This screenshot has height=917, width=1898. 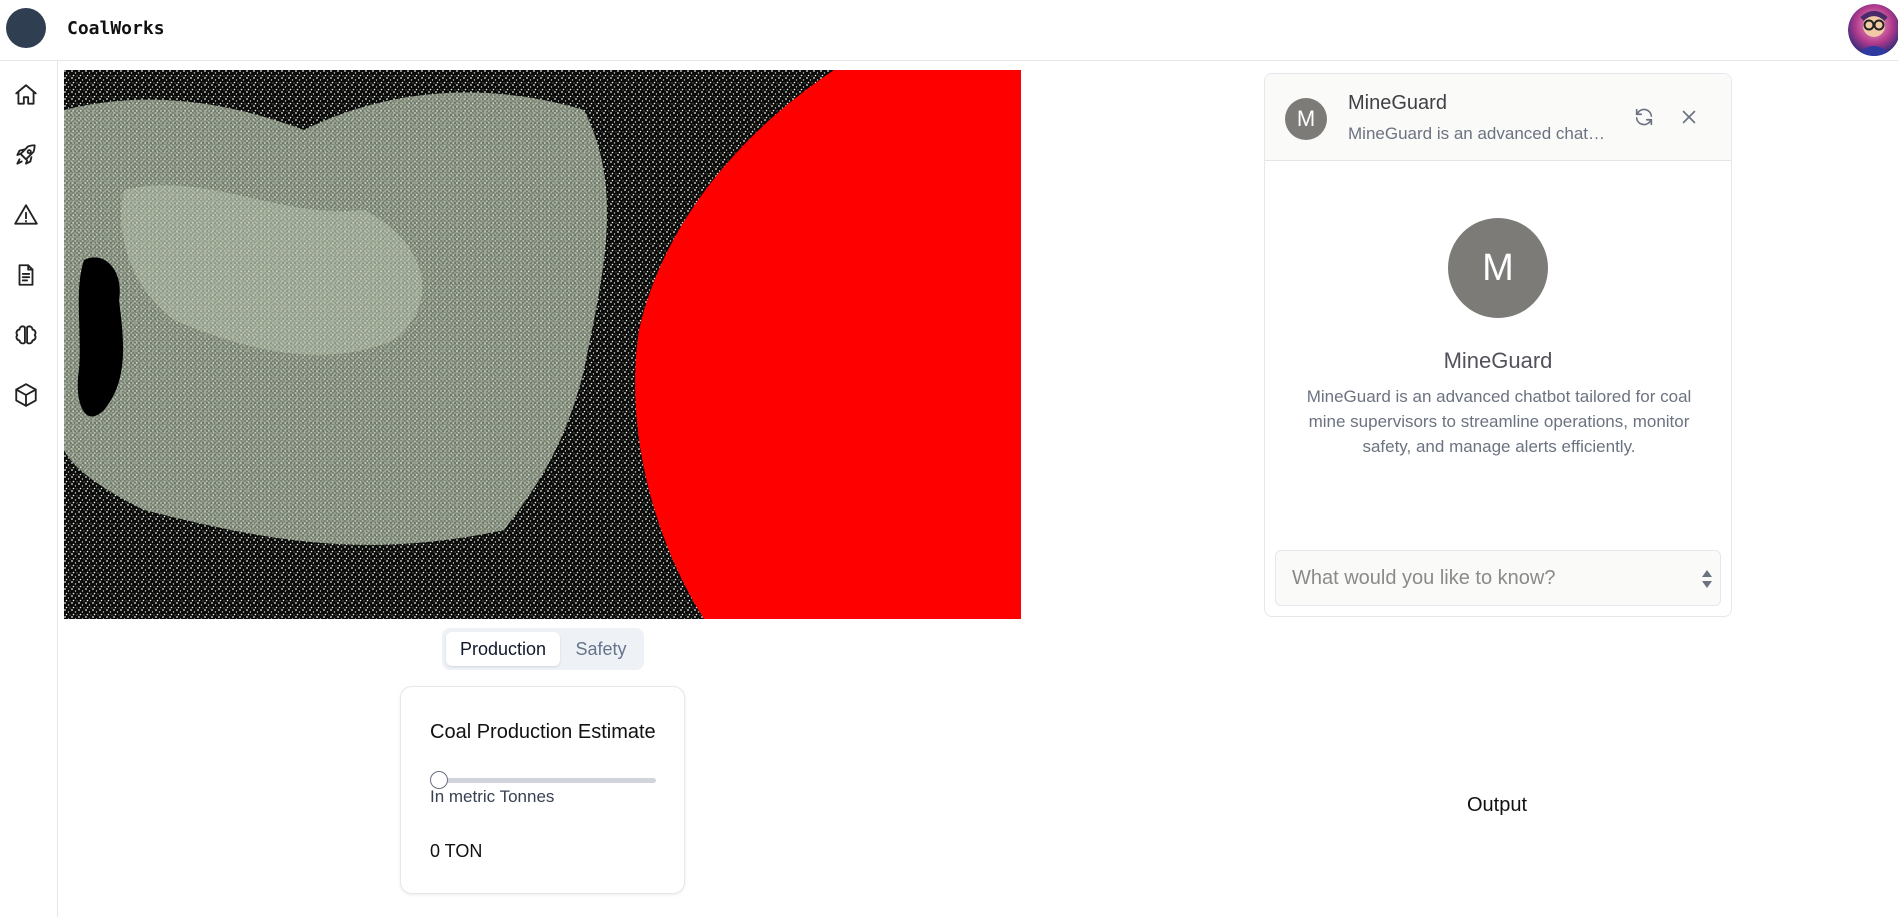 I want to click on sidebar-item-home, so click(x=26, y=95).